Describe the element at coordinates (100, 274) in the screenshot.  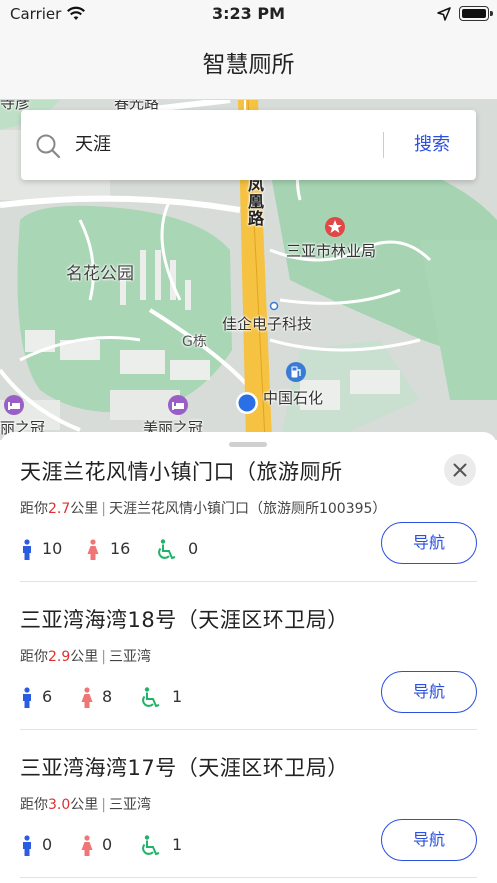
I see `map-label-park: 名花公园` at that location.